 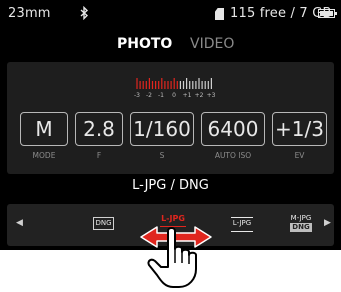 I want to click on exposure-meter: -3 -2 -1 0 +1 +2 +3, so click(x=175, y=88).